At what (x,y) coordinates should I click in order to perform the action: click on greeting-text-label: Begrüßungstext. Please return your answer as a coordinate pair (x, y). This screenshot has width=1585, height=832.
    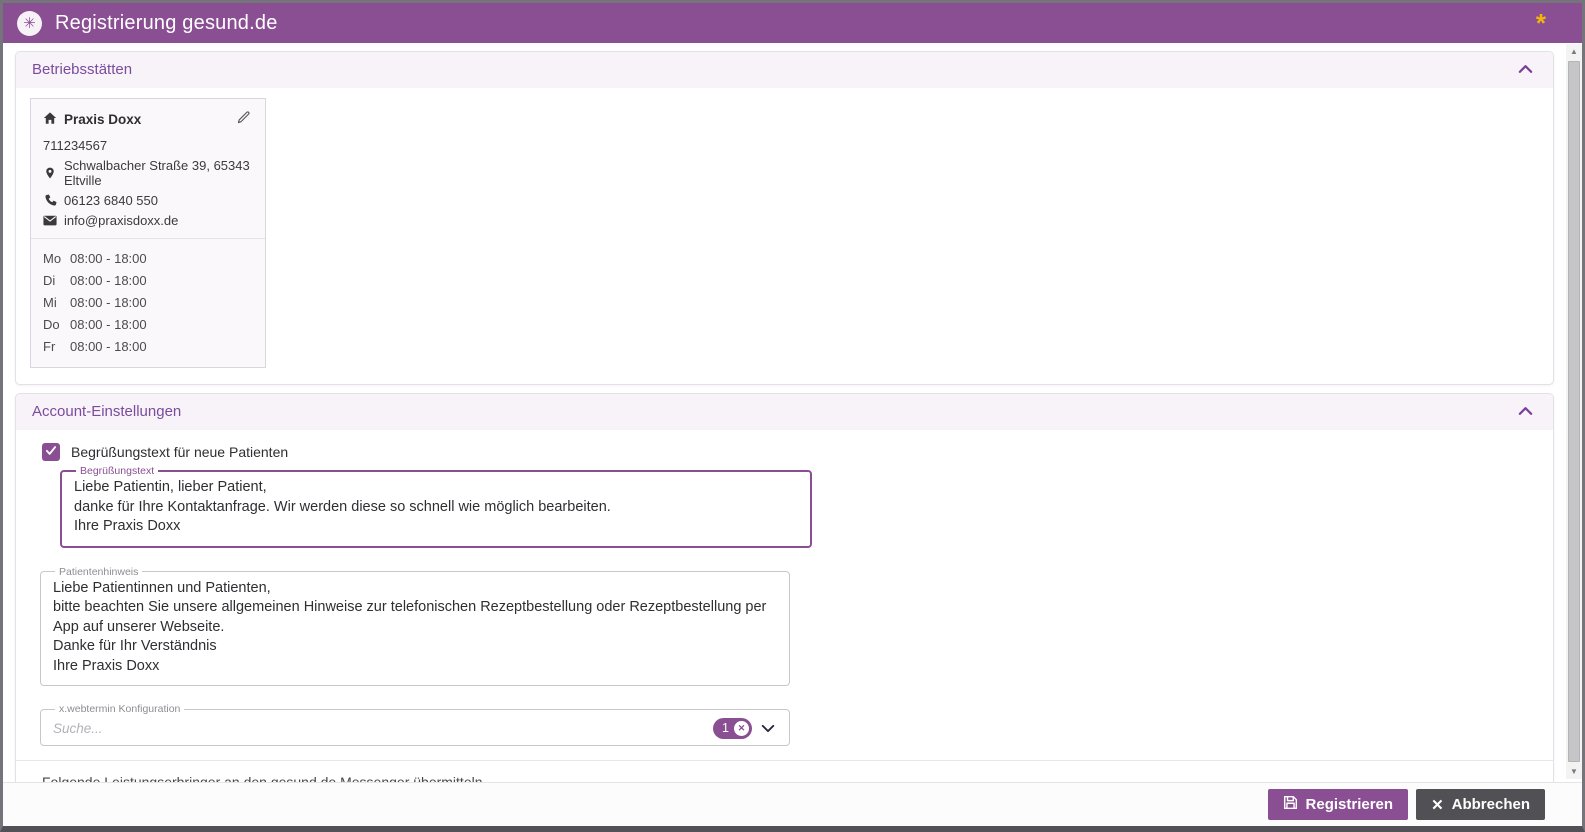
    Looking at the image, I should click on (117, 471).